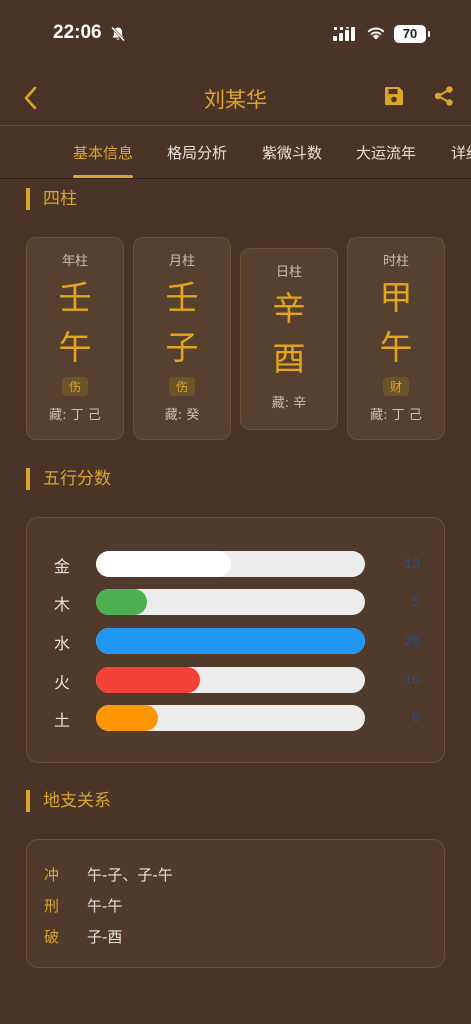  What do you see at coordinates (412, 34) in the screenshot?
I see `battery-indicator: 70` at bounding box center [412, 34].